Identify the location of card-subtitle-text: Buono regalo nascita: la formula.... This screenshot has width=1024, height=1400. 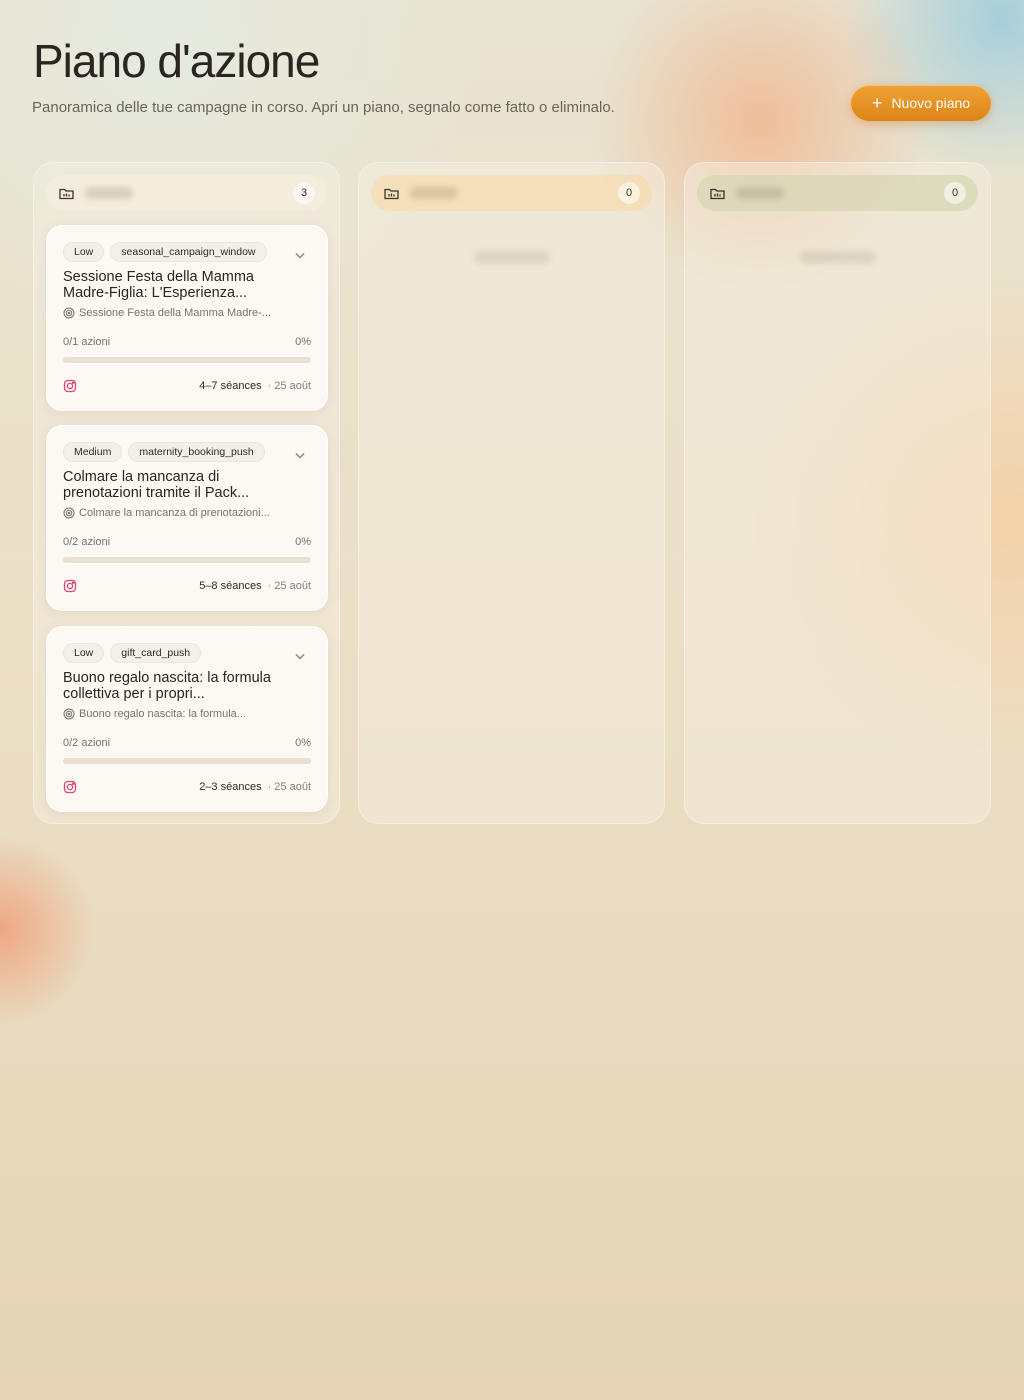
(162, 714).